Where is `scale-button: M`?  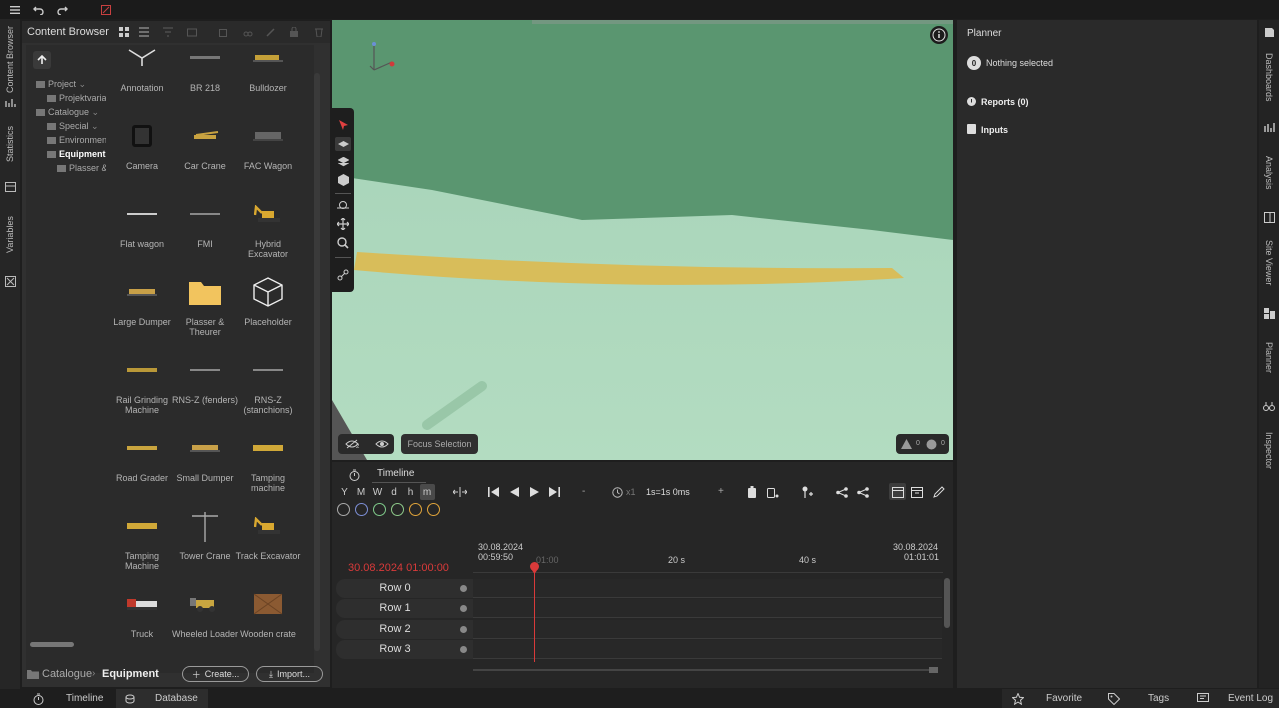 scale-button: M is located at coordinates (361, 492).